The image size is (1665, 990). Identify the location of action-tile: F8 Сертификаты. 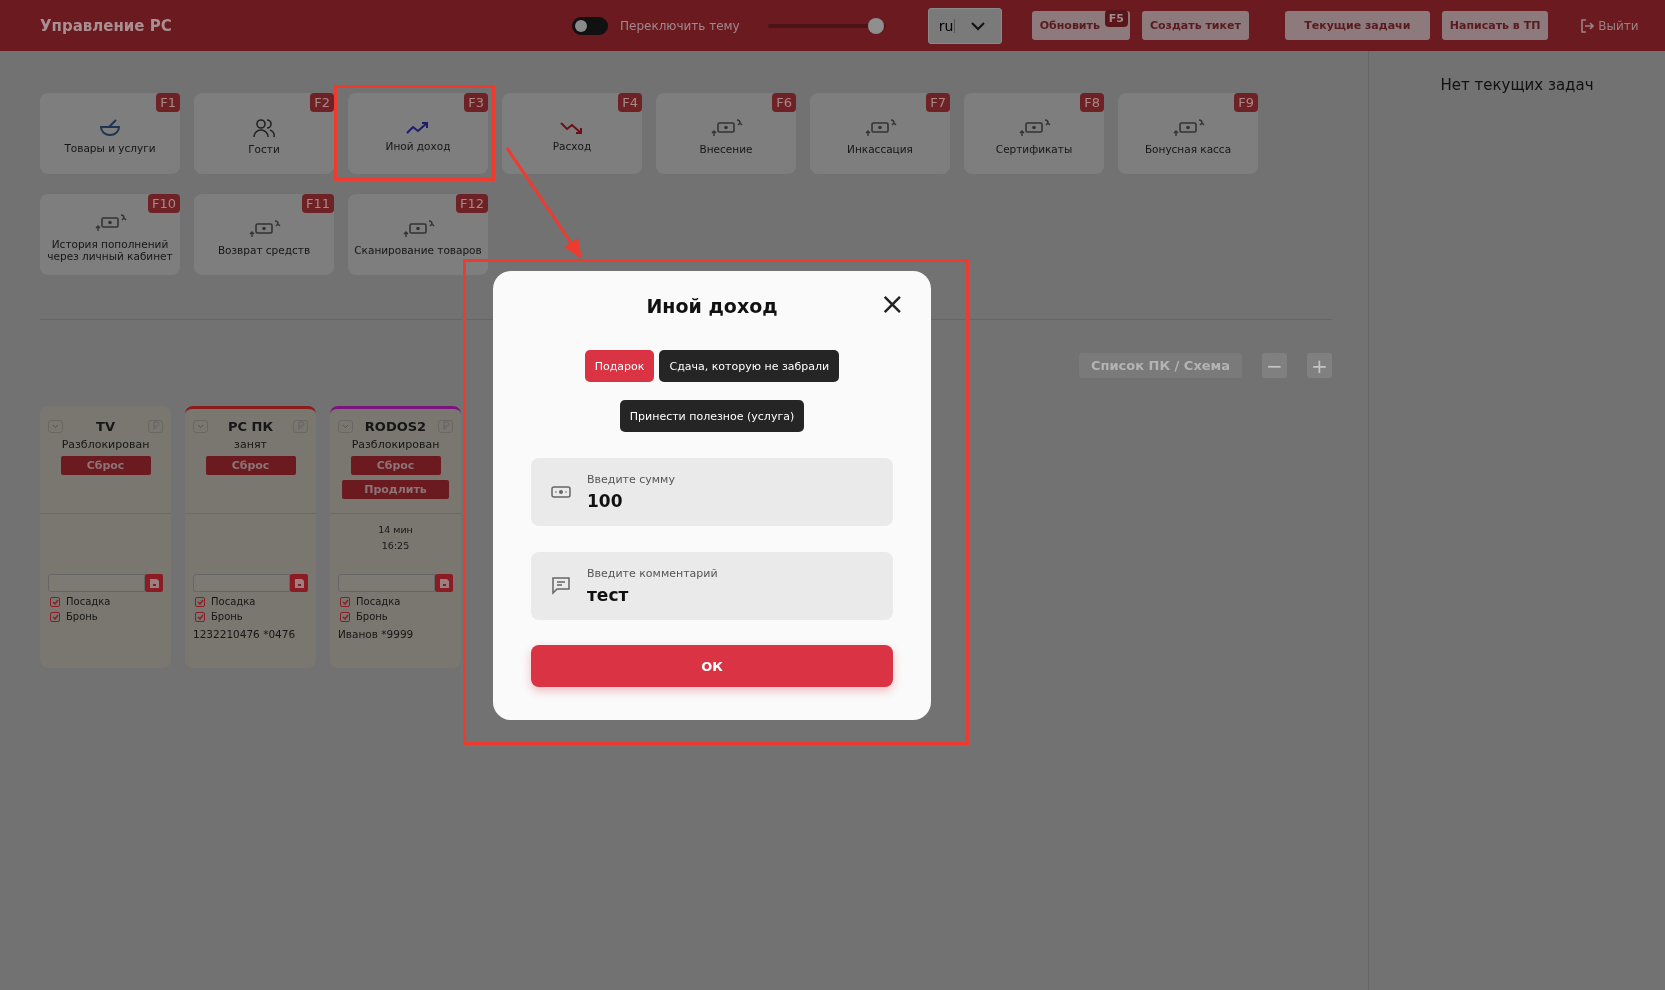
(1034, 133).